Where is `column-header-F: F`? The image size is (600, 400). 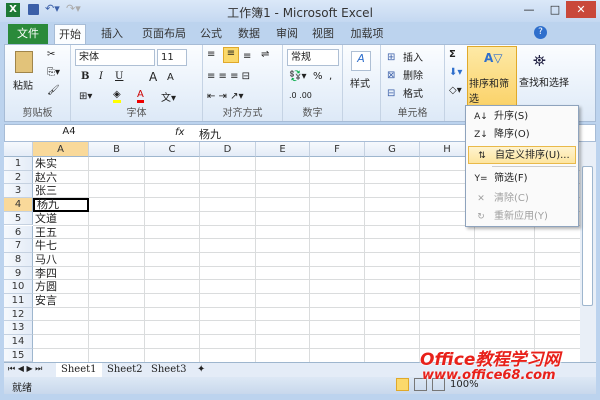 column-header-F: F is located at coordinates (337, 149).